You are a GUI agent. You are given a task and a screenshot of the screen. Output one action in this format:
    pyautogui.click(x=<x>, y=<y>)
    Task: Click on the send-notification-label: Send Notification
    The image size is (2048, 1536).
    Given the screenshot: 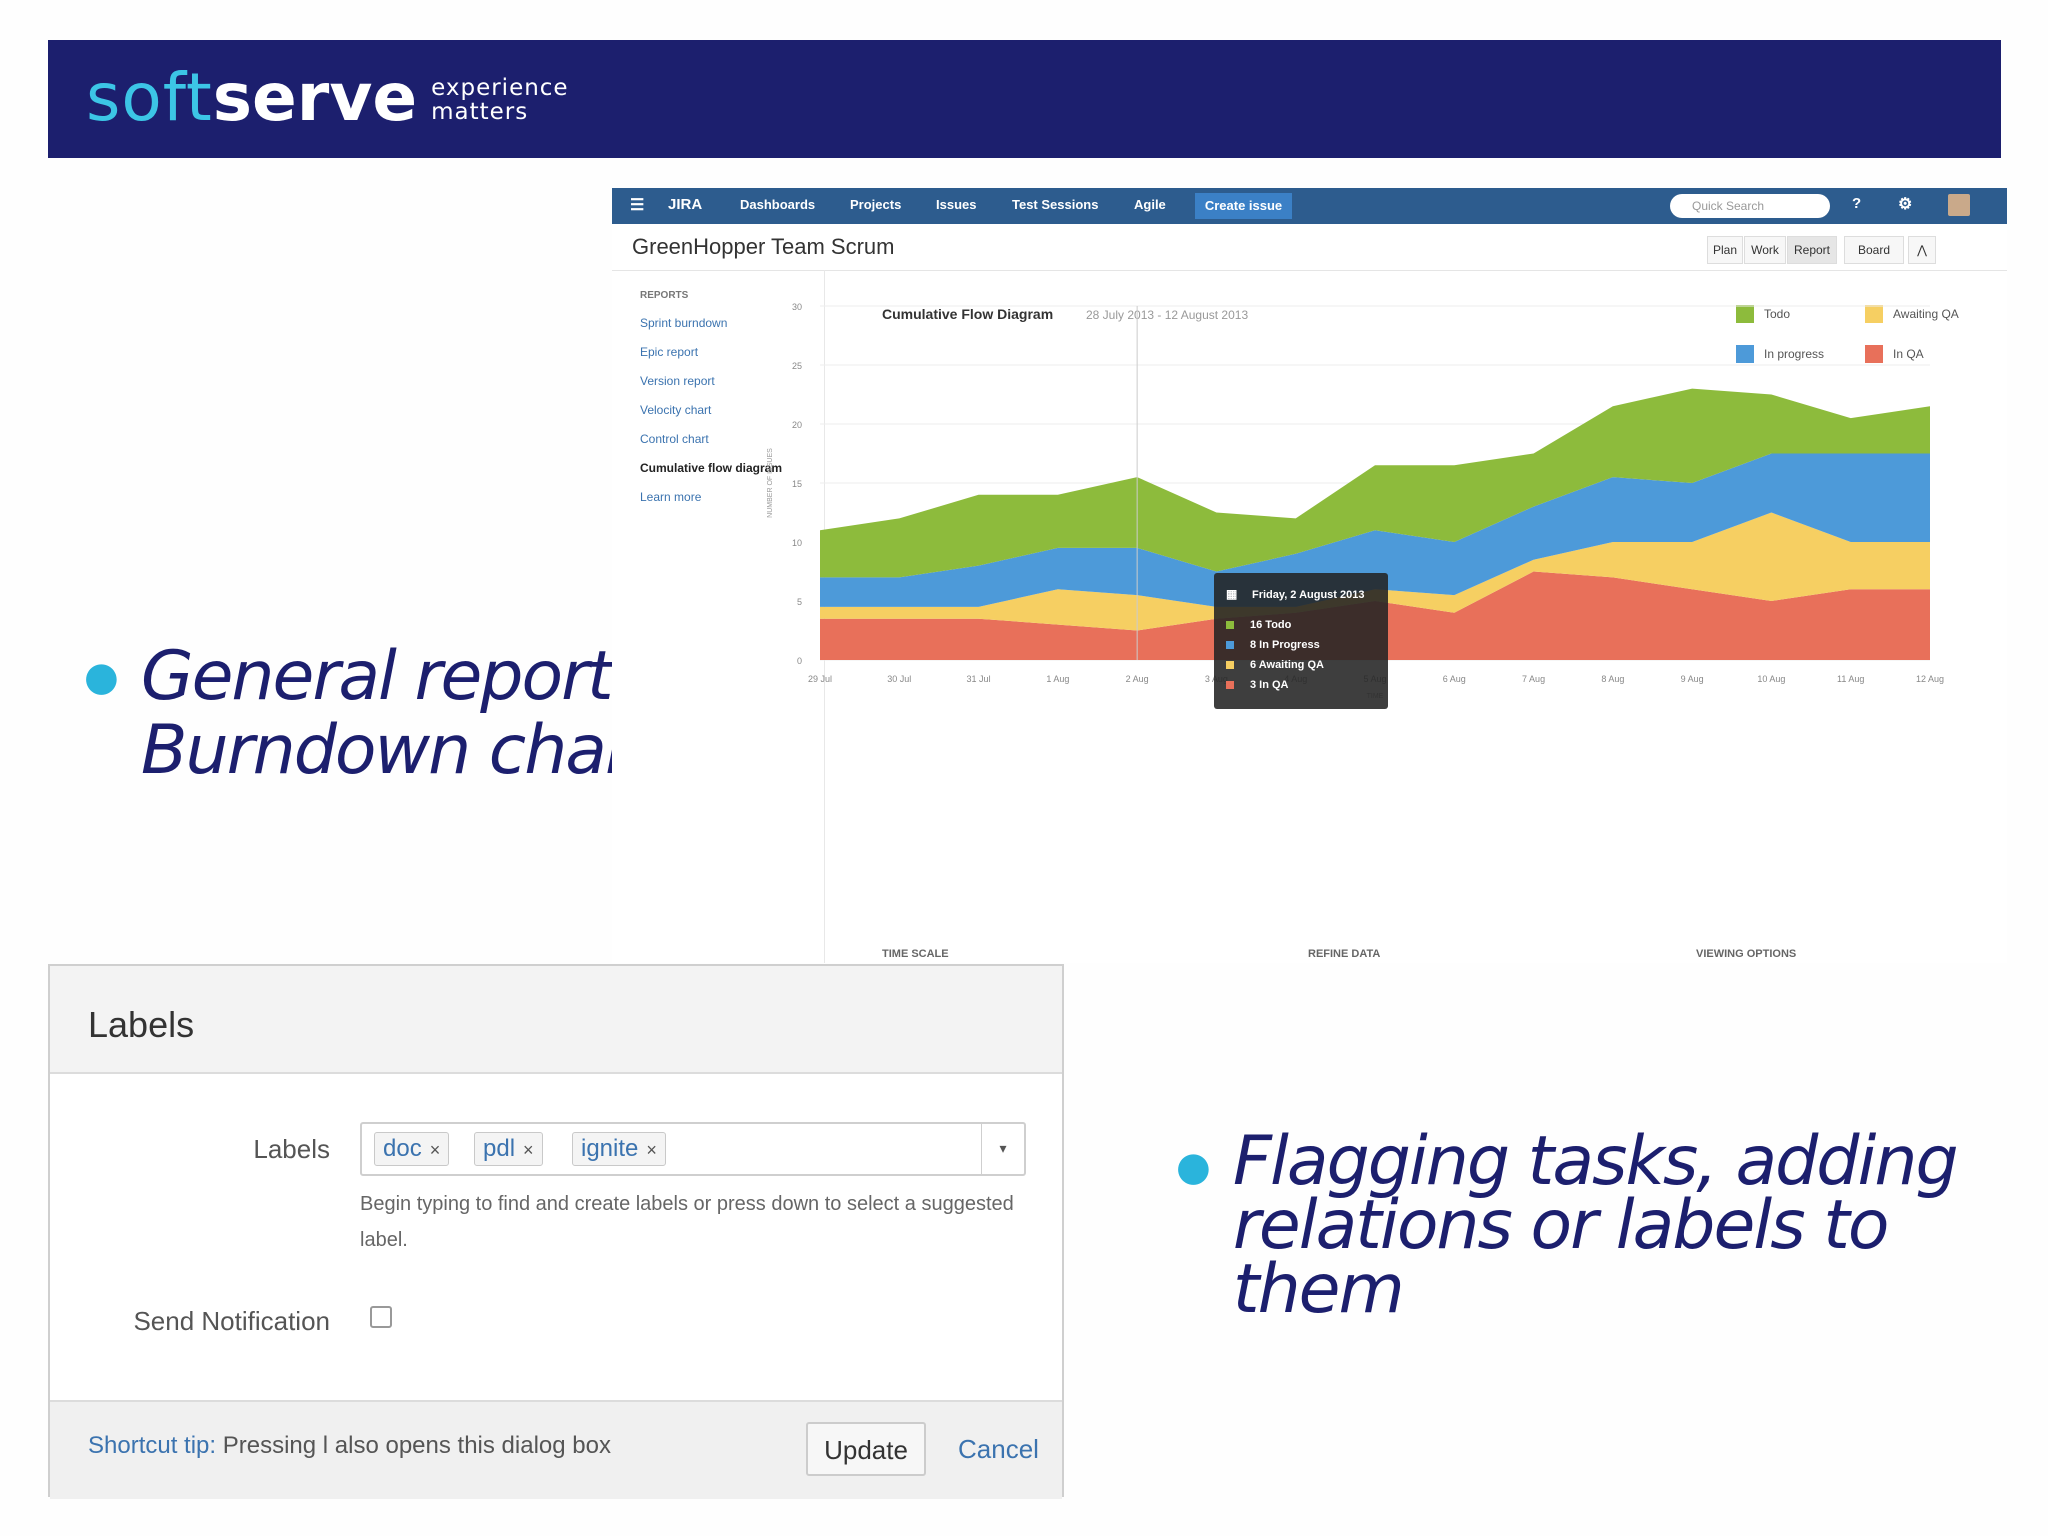 What is the action you would take?
    pyautogui.click(x=231, y=1321)
    